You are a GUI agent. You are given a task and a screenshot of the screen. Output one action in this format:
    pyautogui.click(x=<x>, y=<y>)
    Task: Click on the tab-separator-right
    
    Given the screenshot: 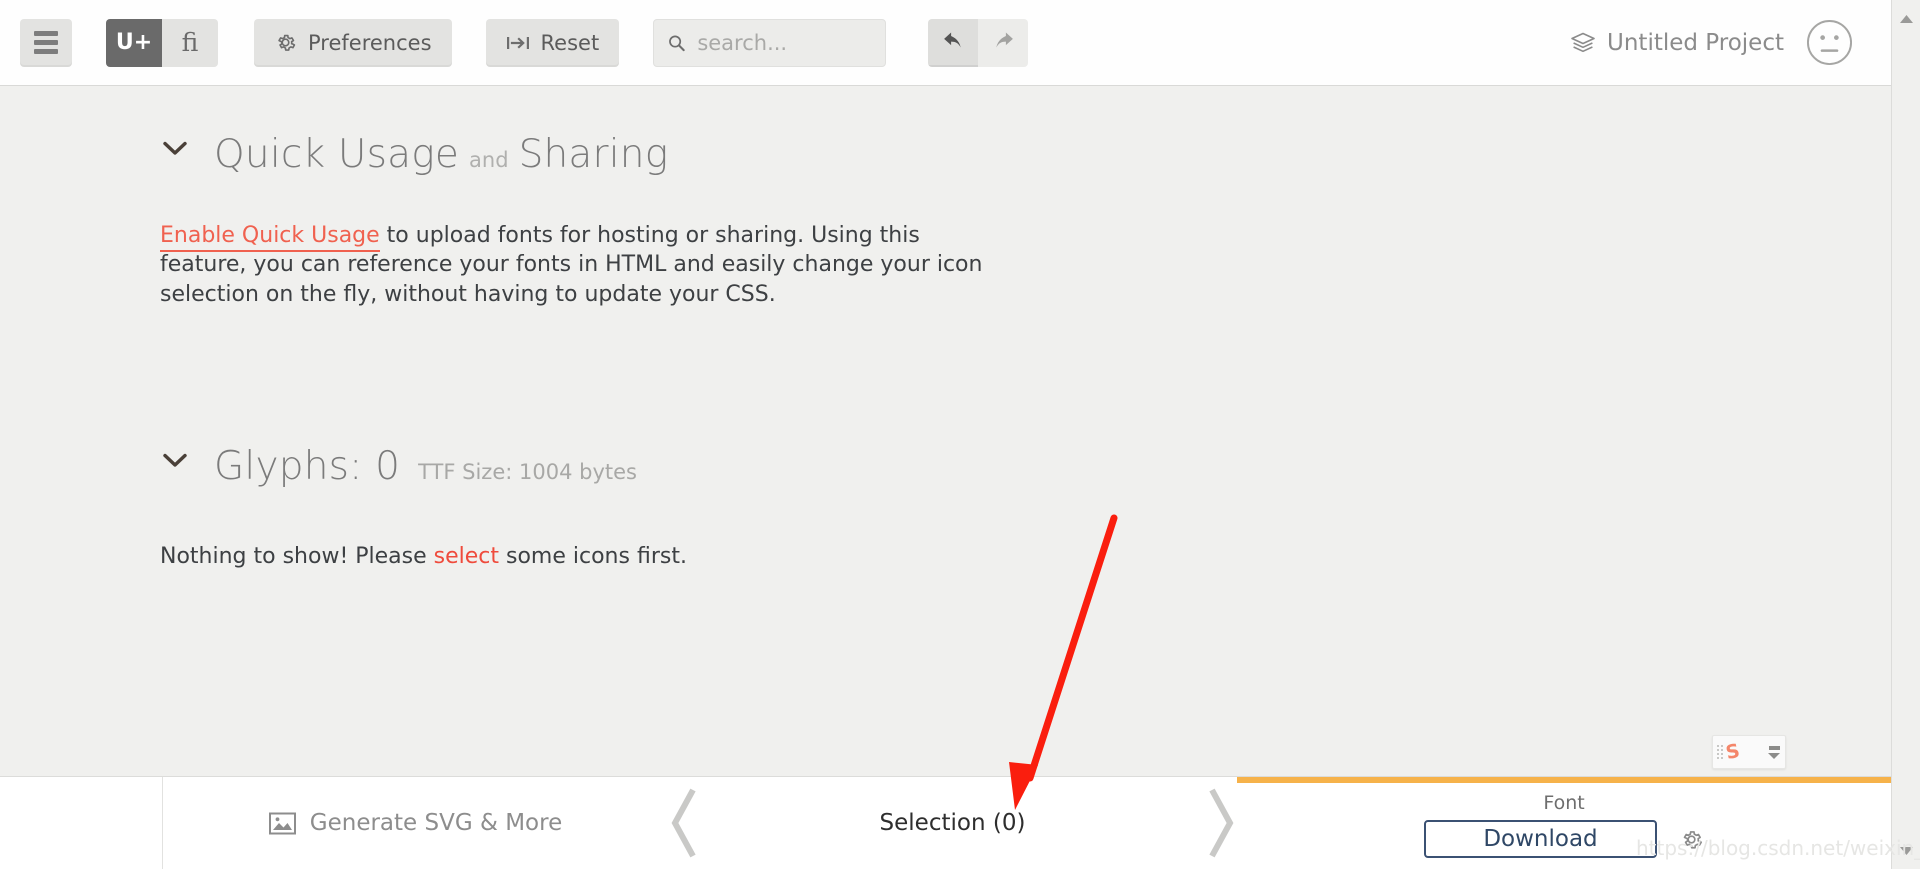 What is the action you would take?
    pyautogui.click(x=1221, y=823)
    